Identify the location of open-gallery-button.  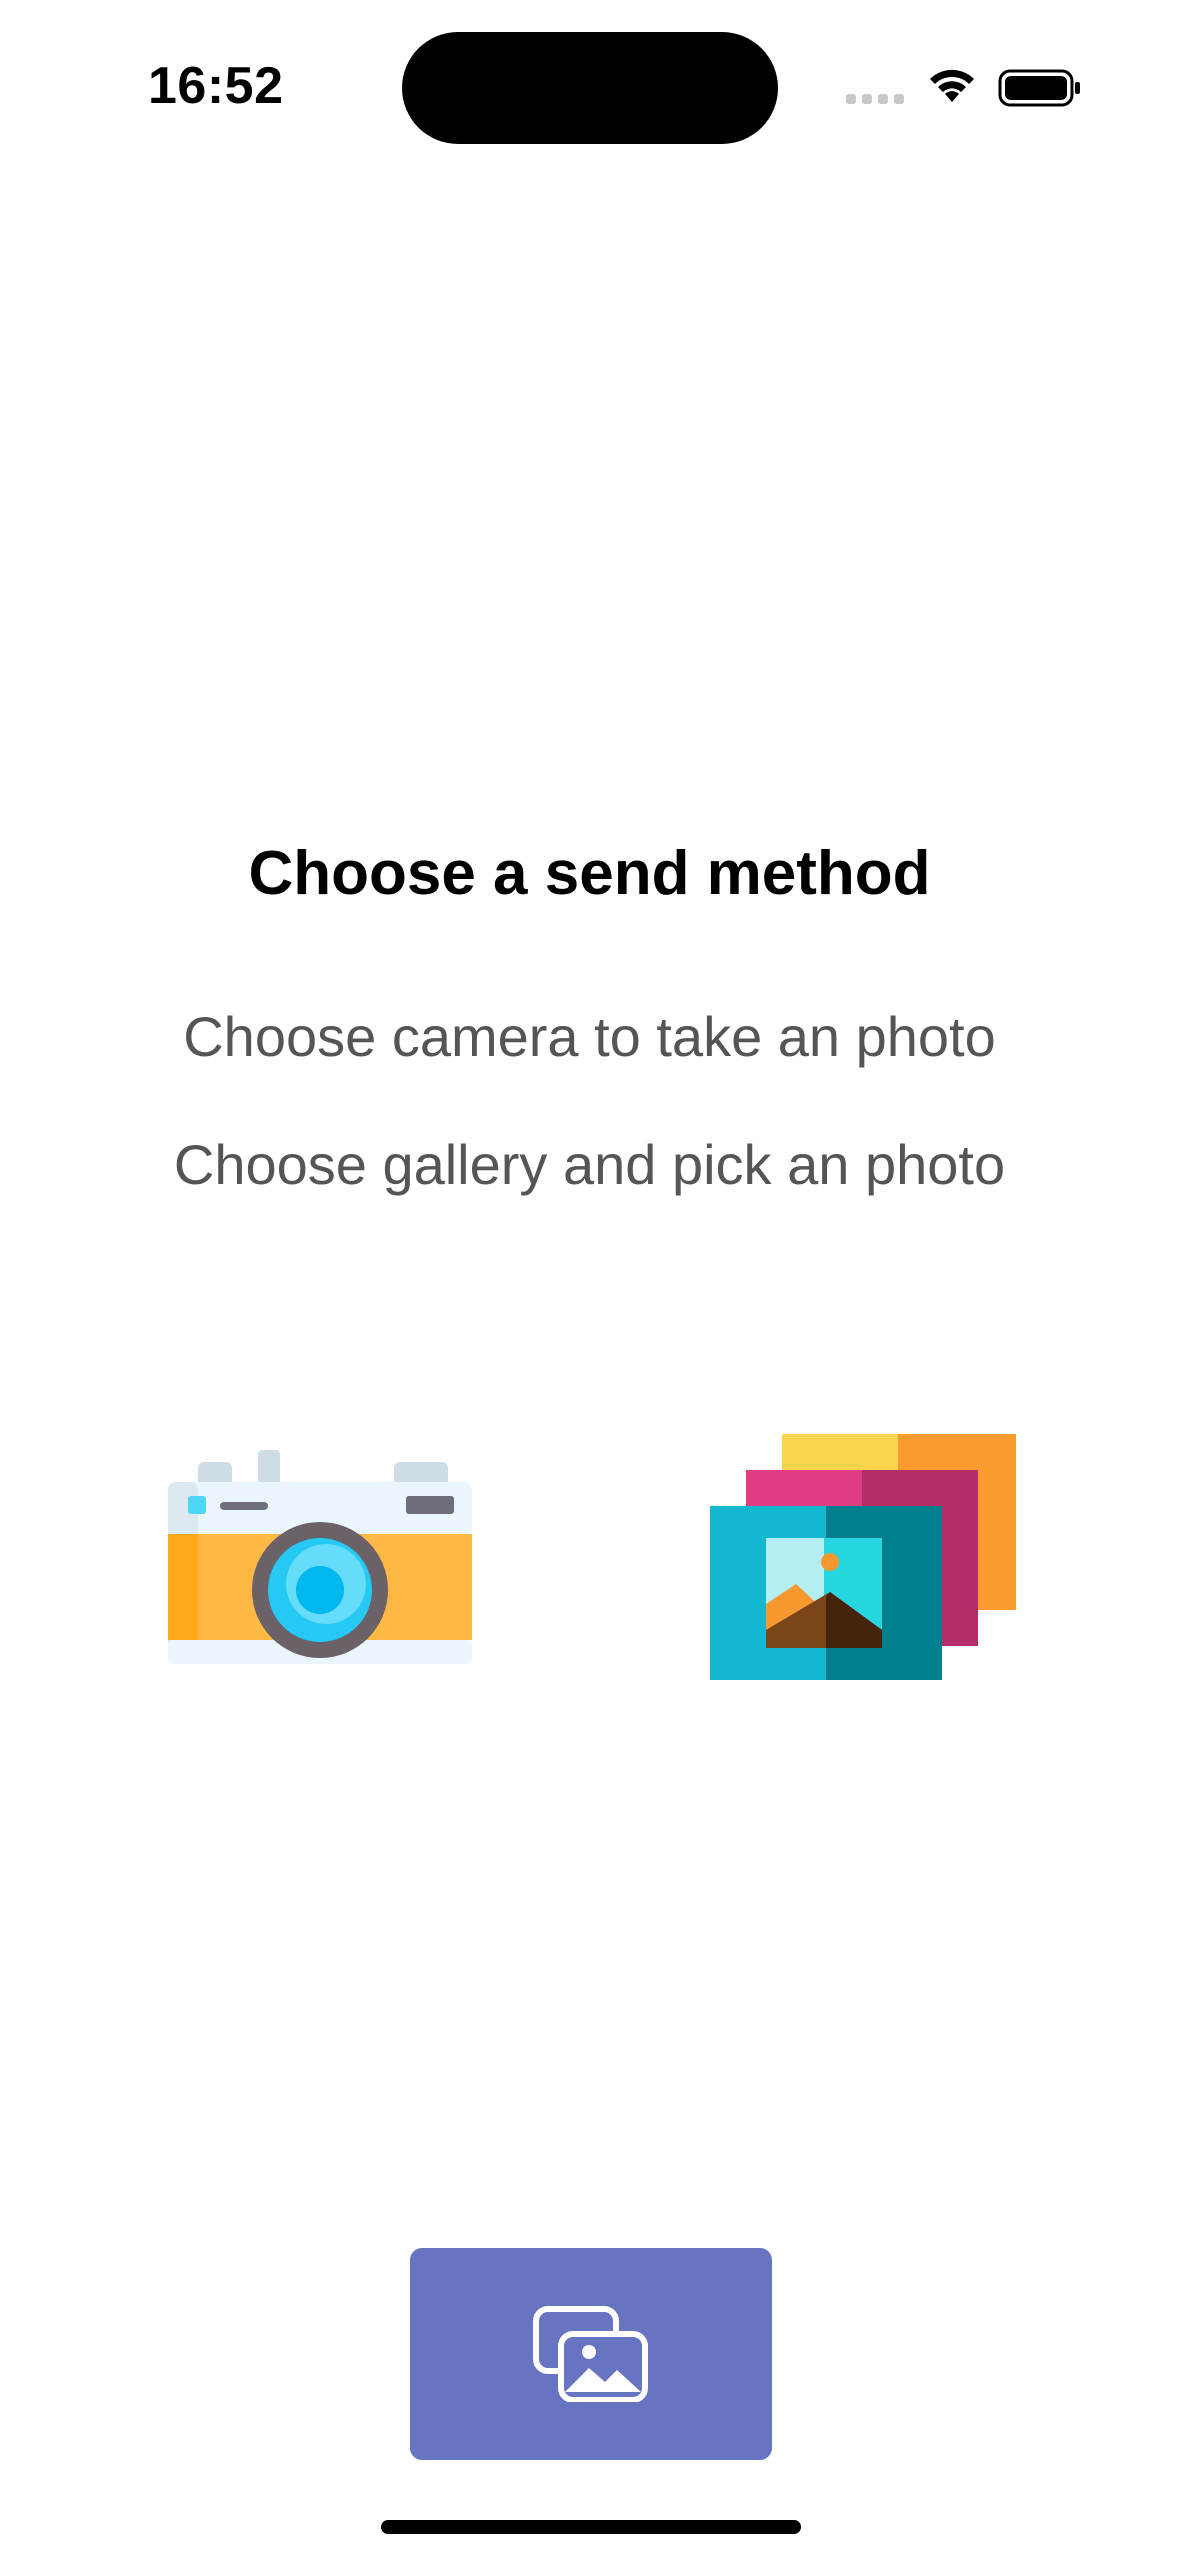
(591, 2354).